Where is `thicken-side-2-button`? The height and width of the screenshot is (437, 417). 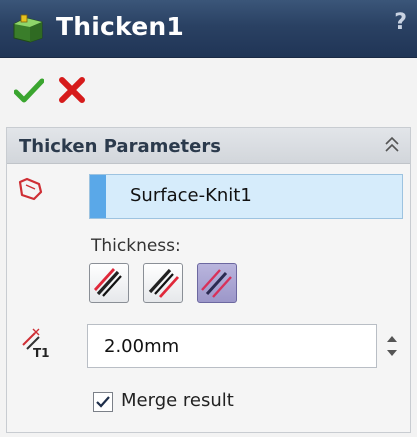 thicken-side-2-button is located at coordinates (163, 283).